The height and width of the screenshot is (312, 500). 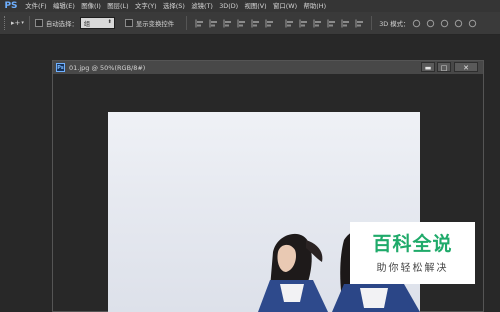 I want to click on document-title-bar: Ps 01.jpg @ 50%(RGB/8#) ▬ □ ✕, so click(x=268, y=67).